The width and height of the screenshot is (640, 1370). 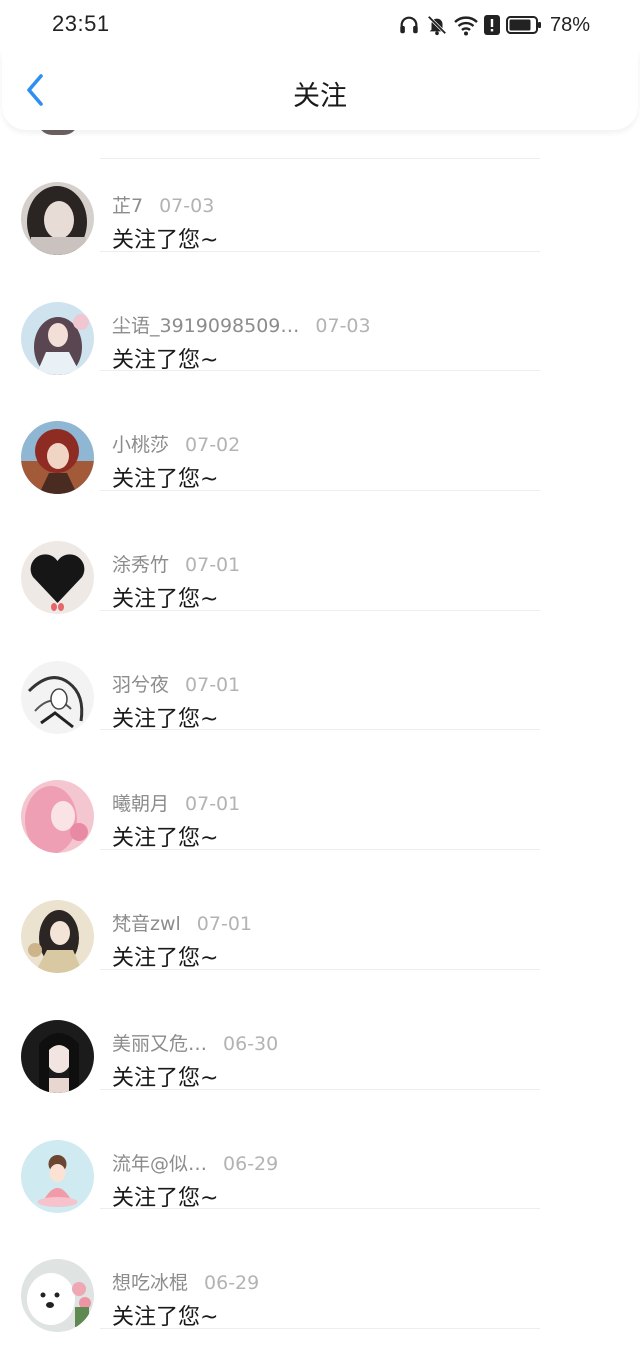 What do you see at coordinates (320, 1271) in the screenshot?
I see `list-item: 想吃冰棍 06-29 关注了您~` at bounding box center [320, 1271].